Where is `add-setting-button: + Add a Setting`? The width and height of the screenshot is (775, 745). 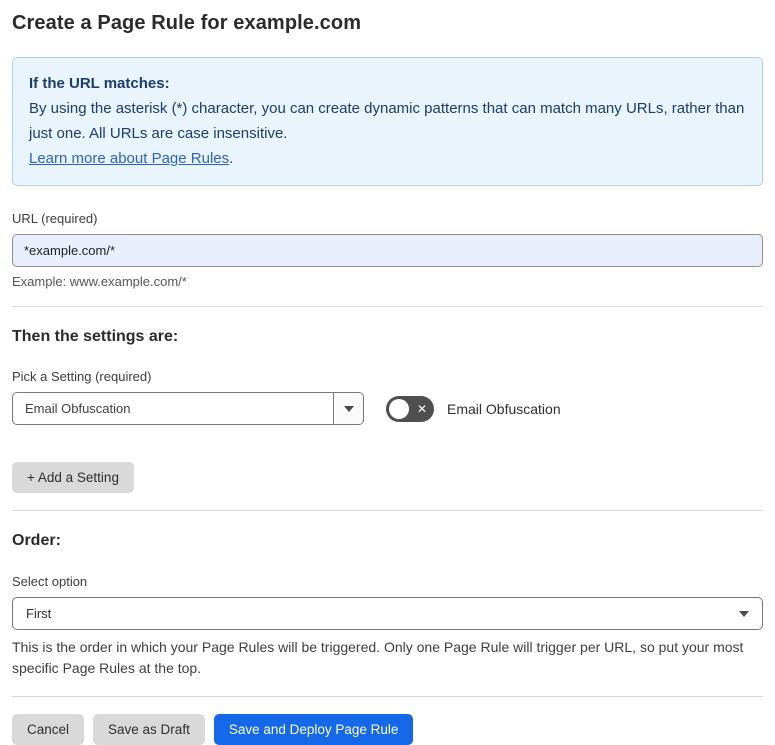
add-setting-button: + Add a Setting is located at coordinates (73, 477).